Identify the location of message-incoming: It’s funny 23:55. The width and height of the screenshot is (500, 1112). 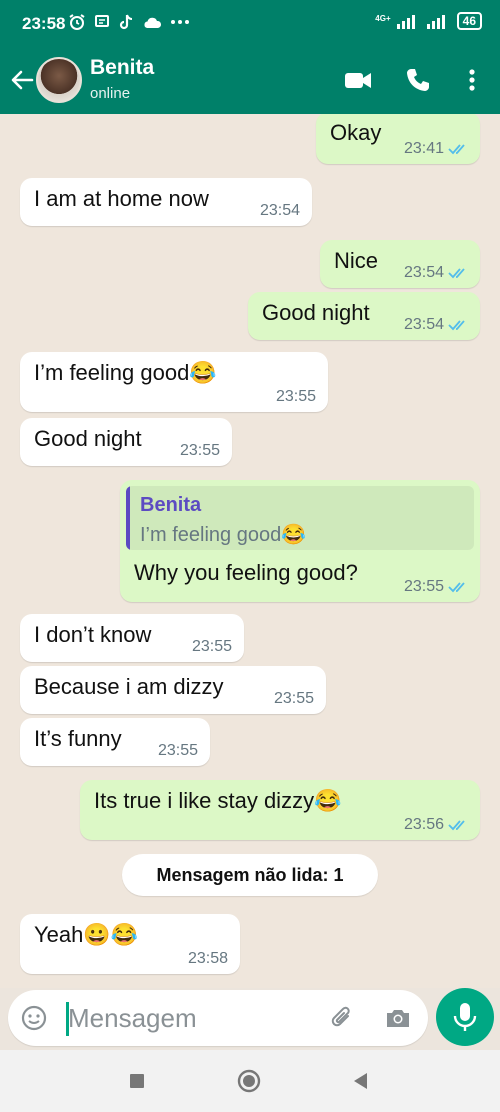
(115, 742).